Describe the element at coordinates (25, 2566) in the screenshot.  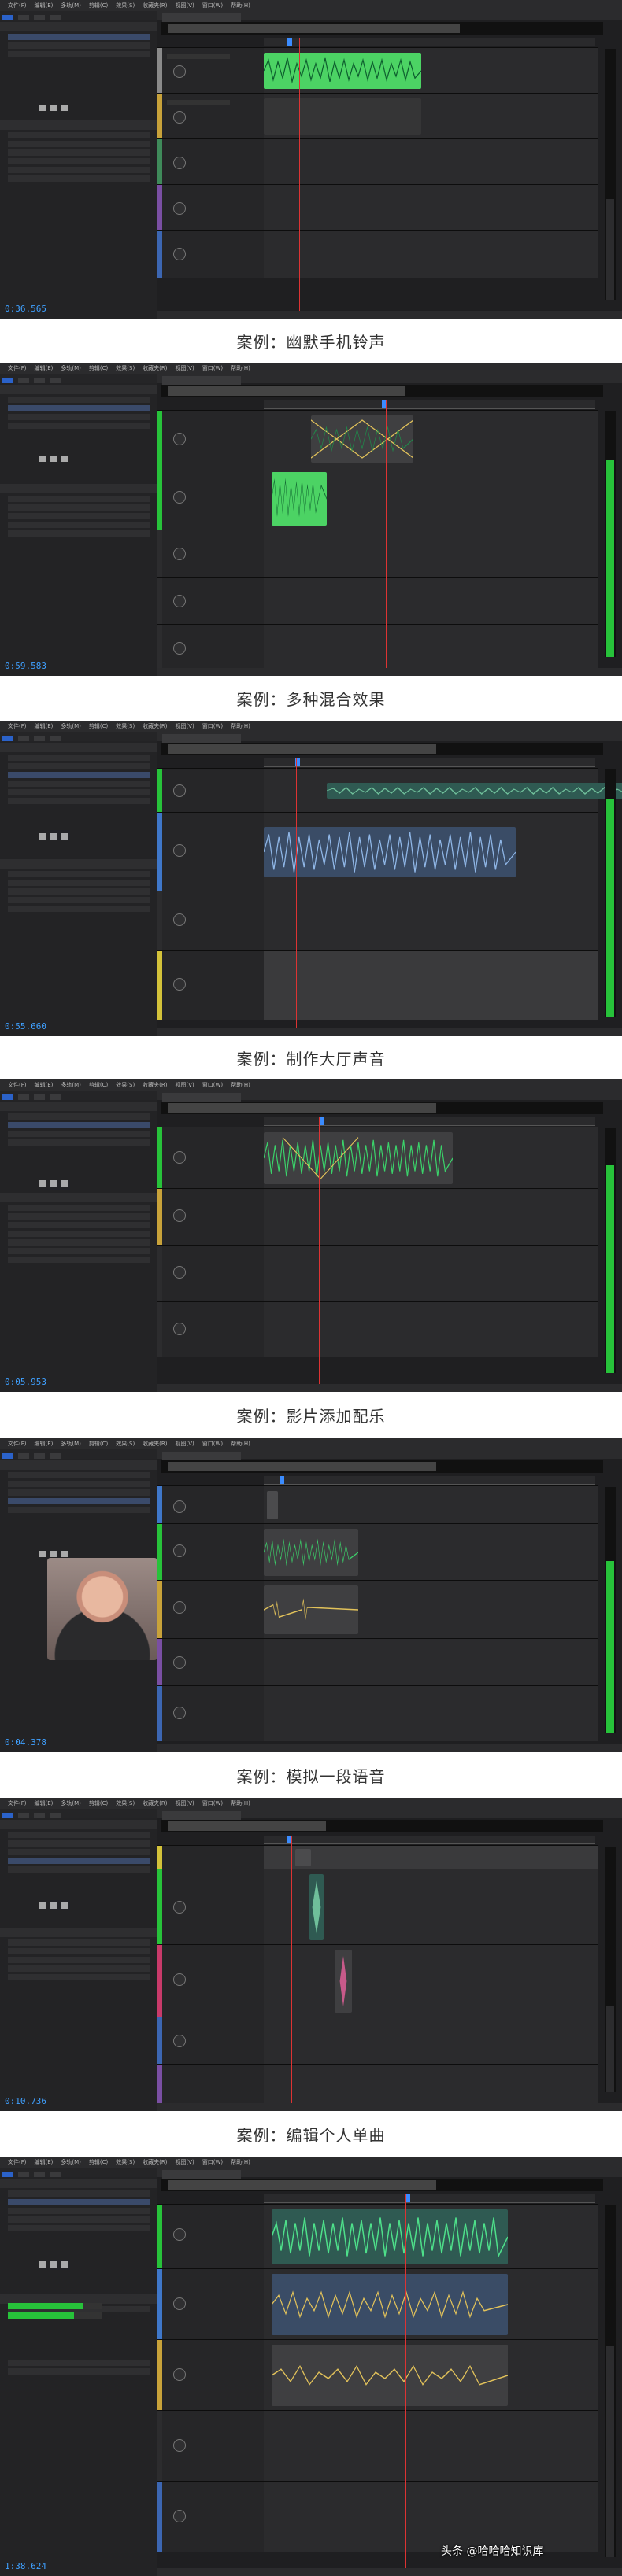
I see `time-display: 1:38.624` at that location.